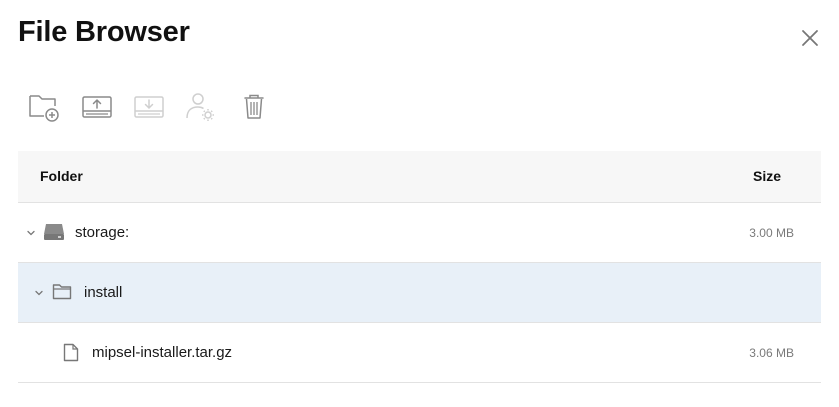 This screenshot has width=839, height=407. I want to click on delete-button, so click(254, 107).